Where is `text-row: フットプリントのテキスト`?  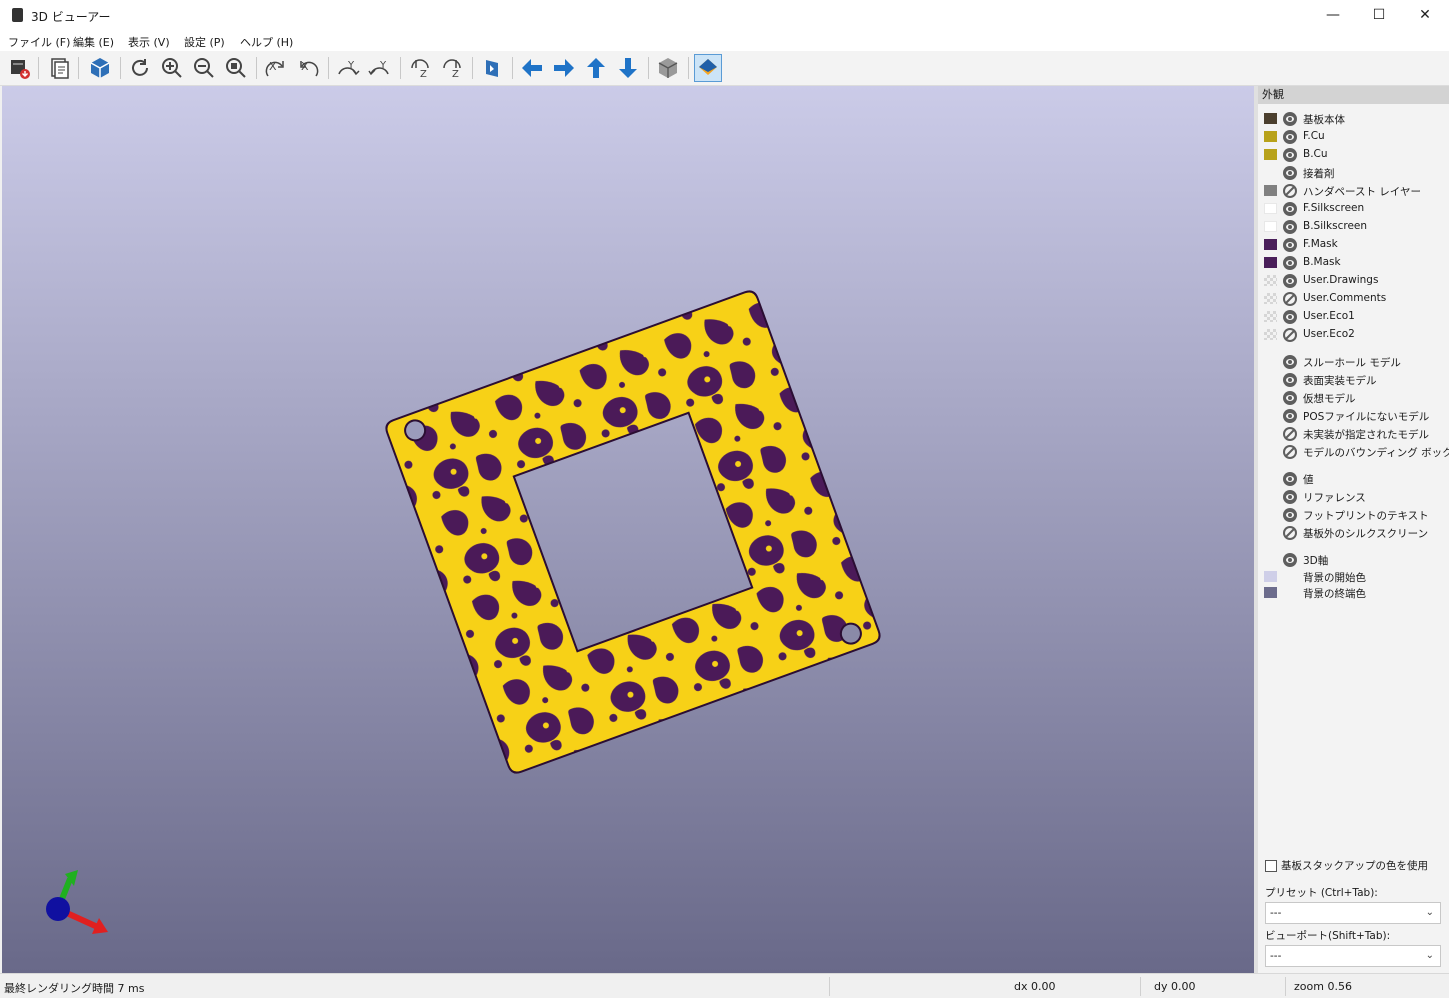 text-row: フットプリントのテキスト is located at coordinates (1353, 515).